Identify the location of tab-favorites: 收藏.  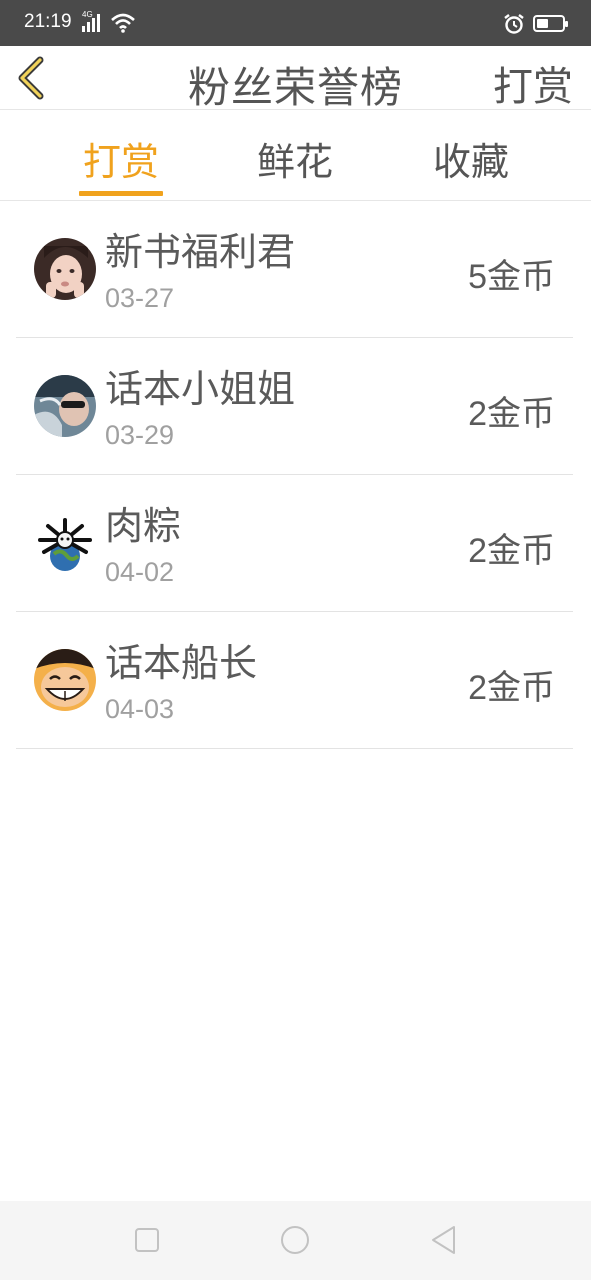
(471, 164).